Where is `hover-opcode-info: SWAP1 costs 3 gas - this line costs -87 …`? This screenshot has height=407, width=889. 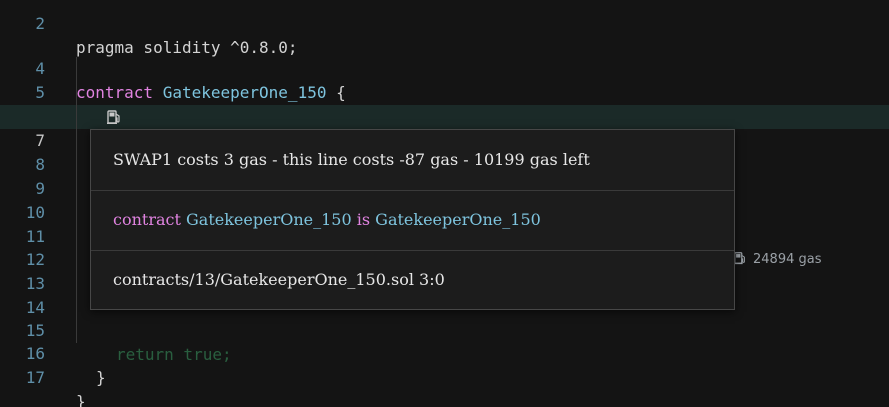
hover-opcode-info: SWAP1 costs 3 gas - this line costs -87 … is located at coordinates (351, 159).